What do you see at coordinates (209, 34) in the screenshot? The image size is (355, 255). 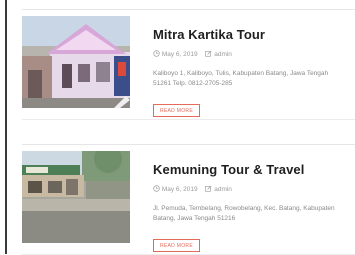 I see `post-title: Mitra Kartika Tour` at bounding box center [209, 34].